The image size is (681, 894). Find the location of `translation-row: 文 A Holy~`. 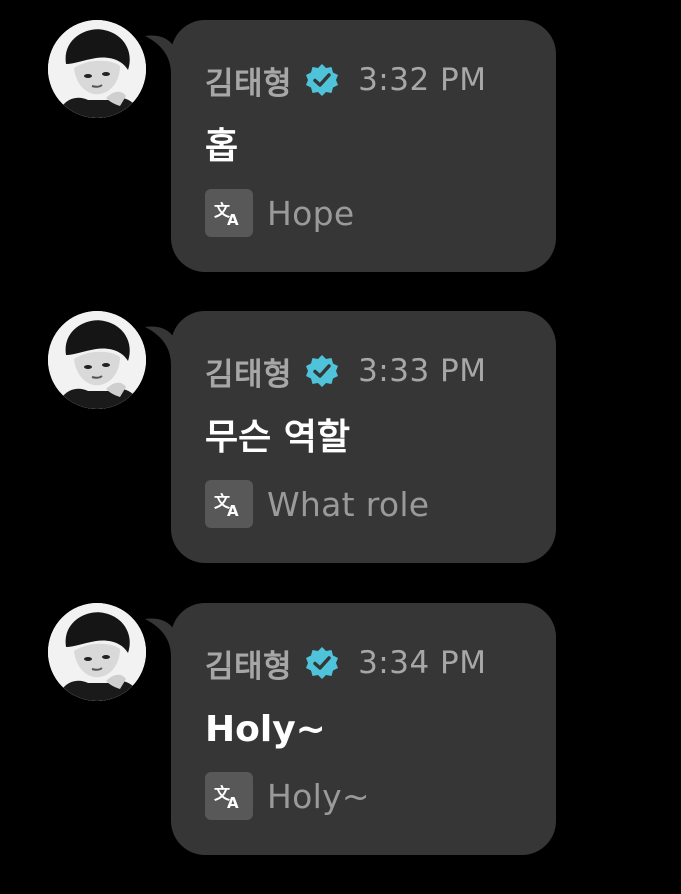

translation-row: 文 A Holy~ is located at coordinates (287, 796).